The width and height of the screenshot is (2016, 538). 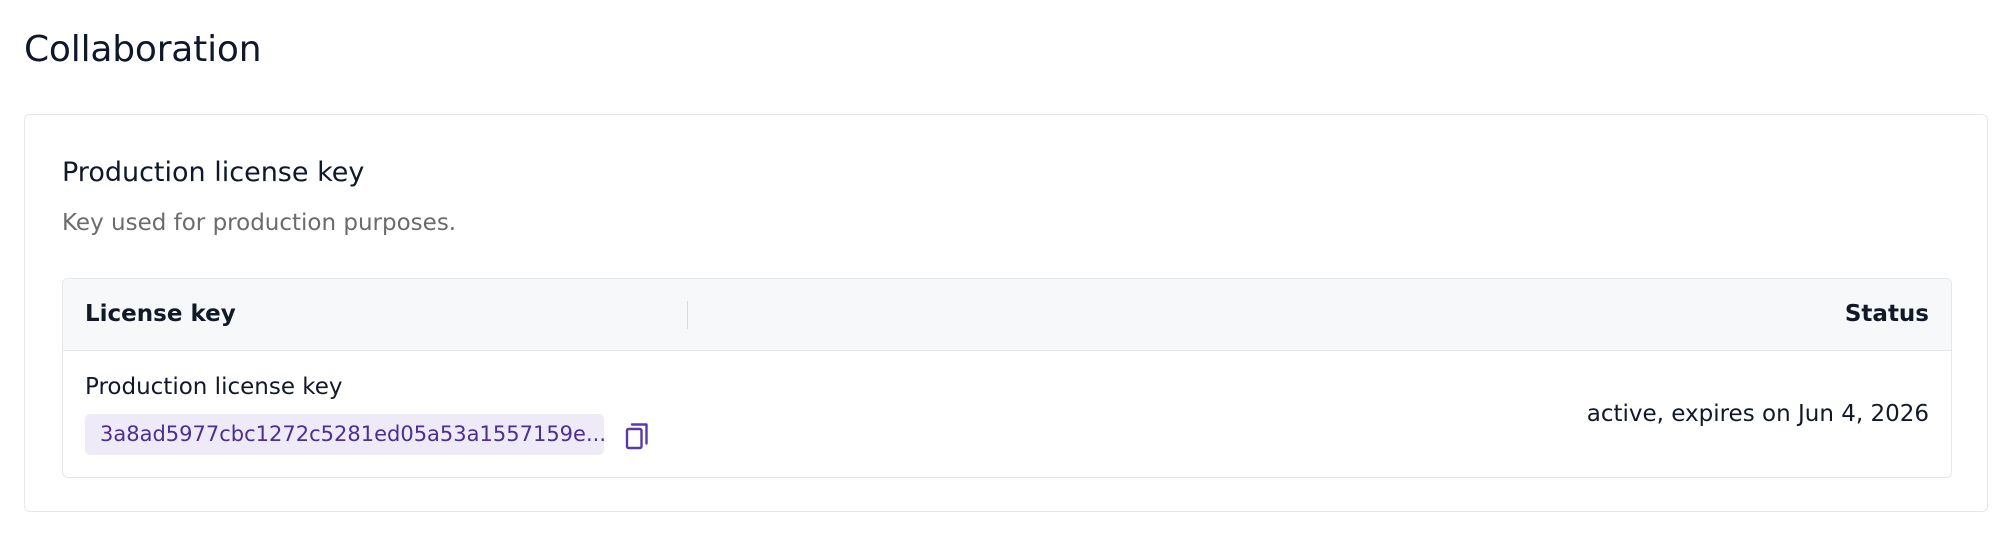 What do you see at coordinates (1757, 414) in the screenshot?
I see `license-status: active, expires on Jun 4, 2026` at bounding box center [1757, 414].